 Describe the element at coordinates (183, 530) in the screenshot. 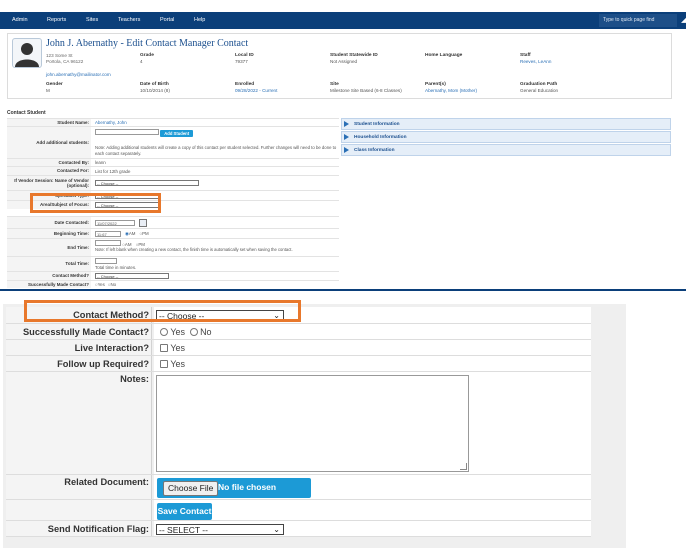

I see `notification-selected-value: -- SELECT --` at that location.